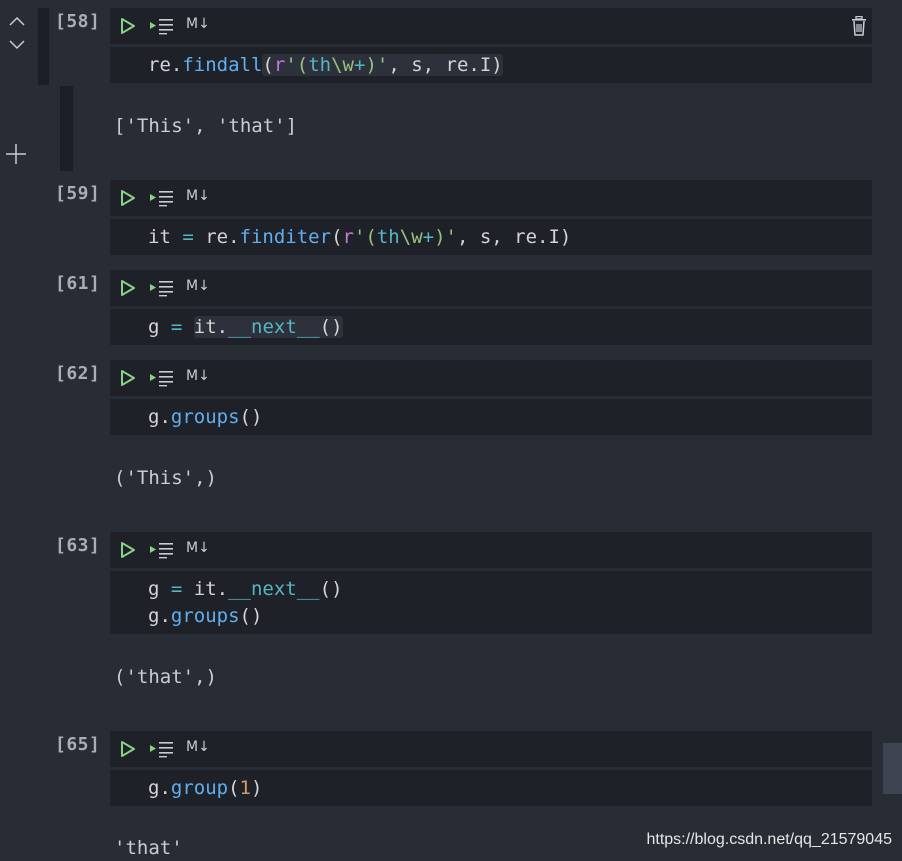  Describe the element at coordinates (165, 677) in the screenshot. I see `cell-output: ('that',)` at that location.